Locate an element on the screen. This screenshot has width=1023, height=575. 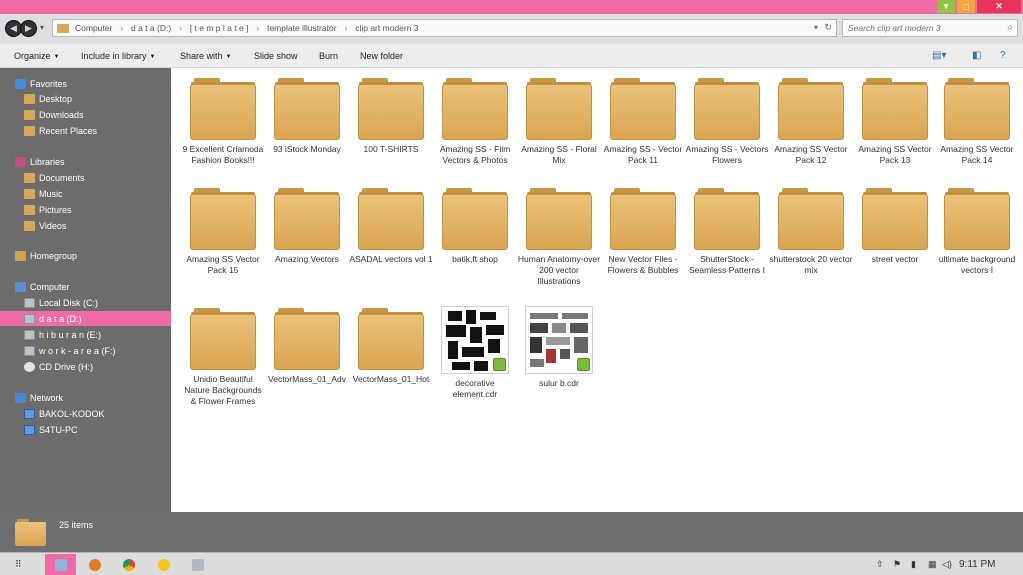
maximize-button: □ is located at coordinates (966, 6).